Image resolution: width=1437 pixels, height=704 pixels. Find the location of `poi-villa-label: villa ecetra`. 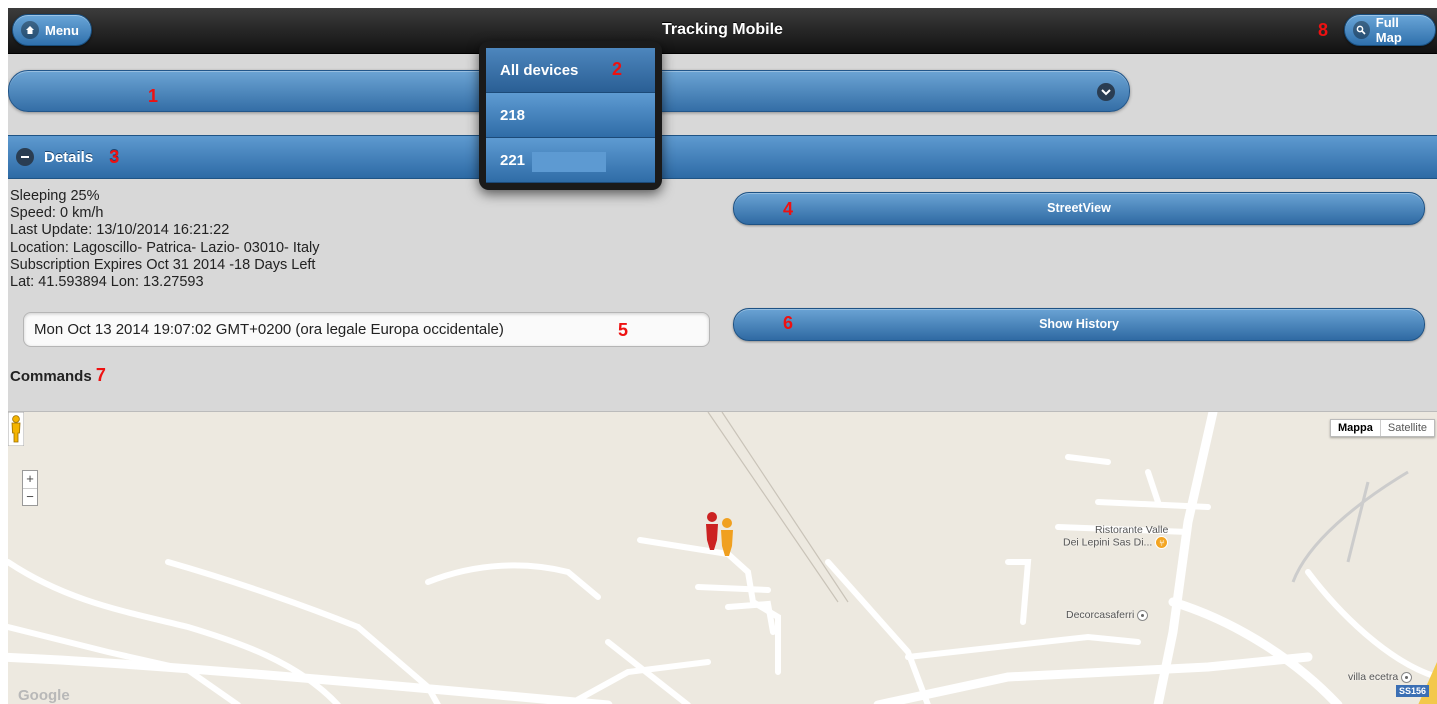

poi-villa-label: villa ecetra is located at coordinates (1373, 677).